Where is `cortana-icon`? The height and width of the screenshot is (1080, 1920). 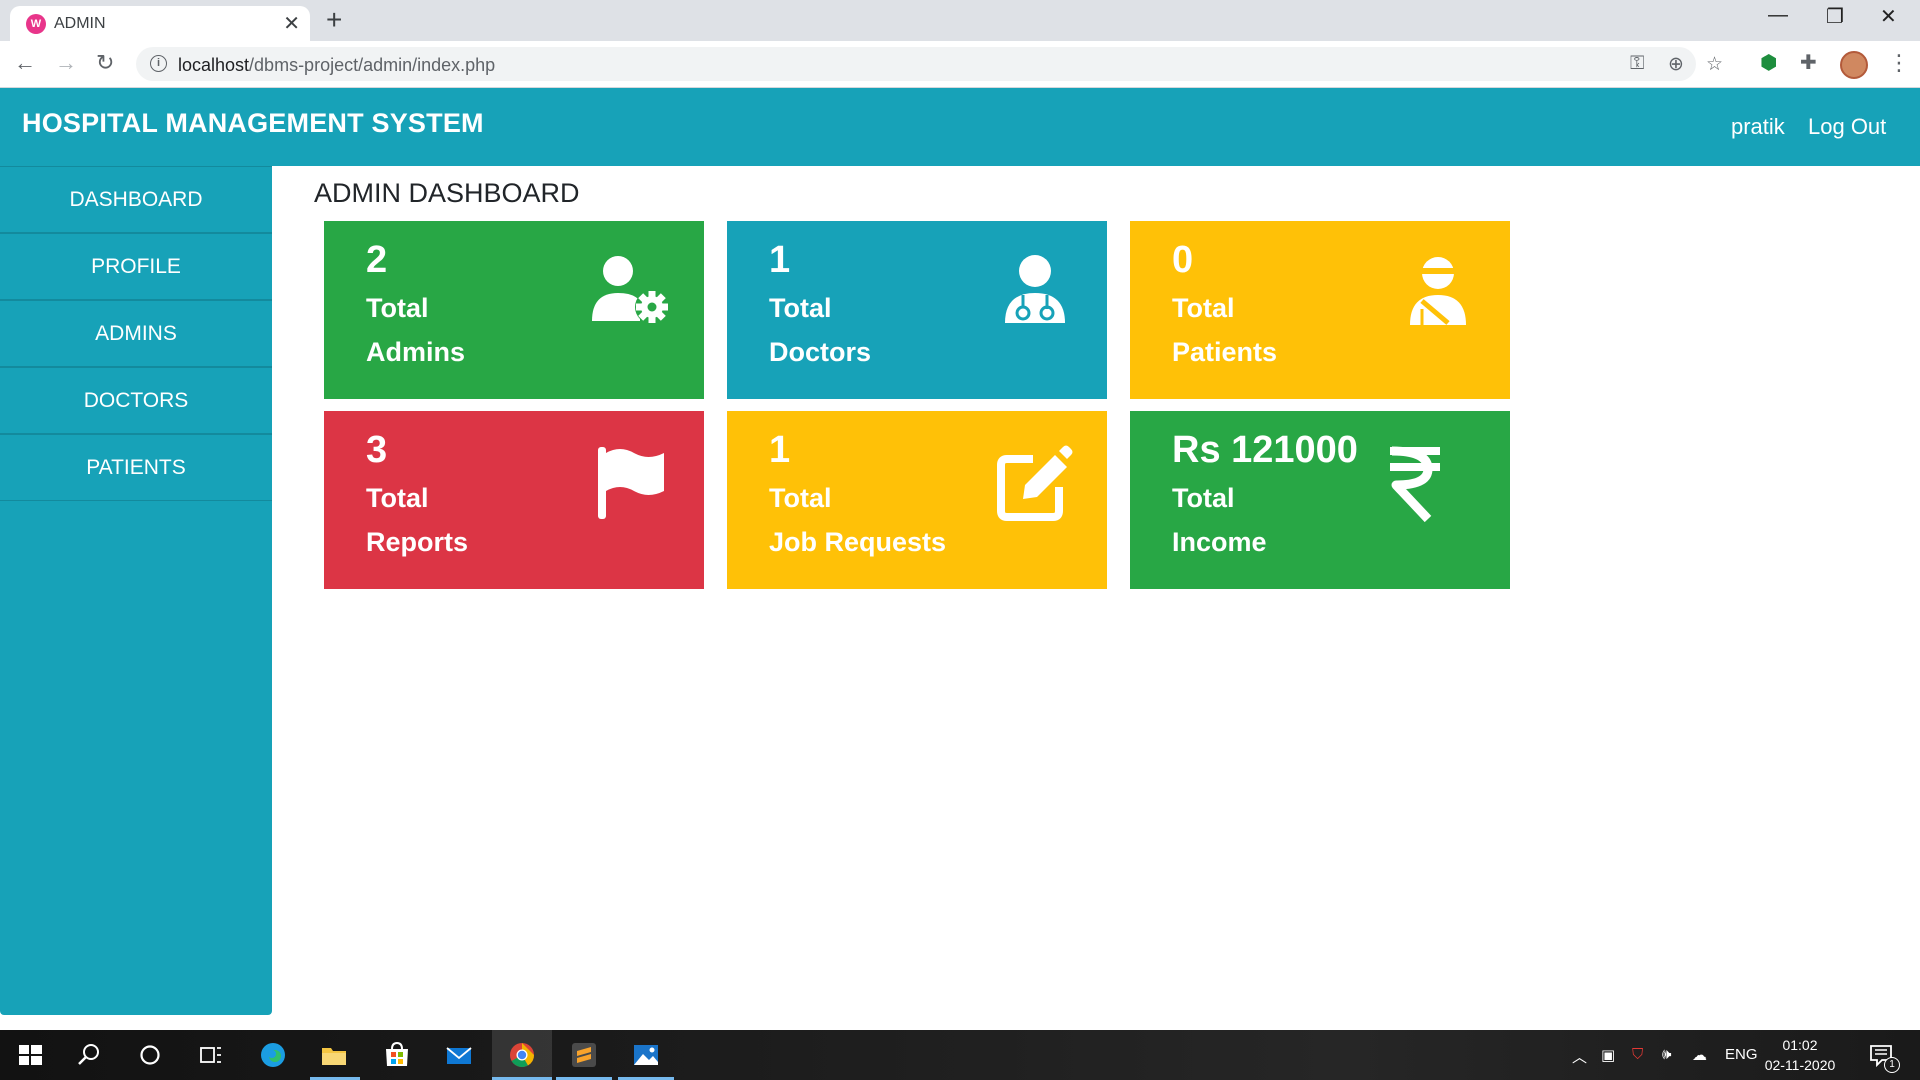 cortana-icon is located at coordinates (150, 1055).